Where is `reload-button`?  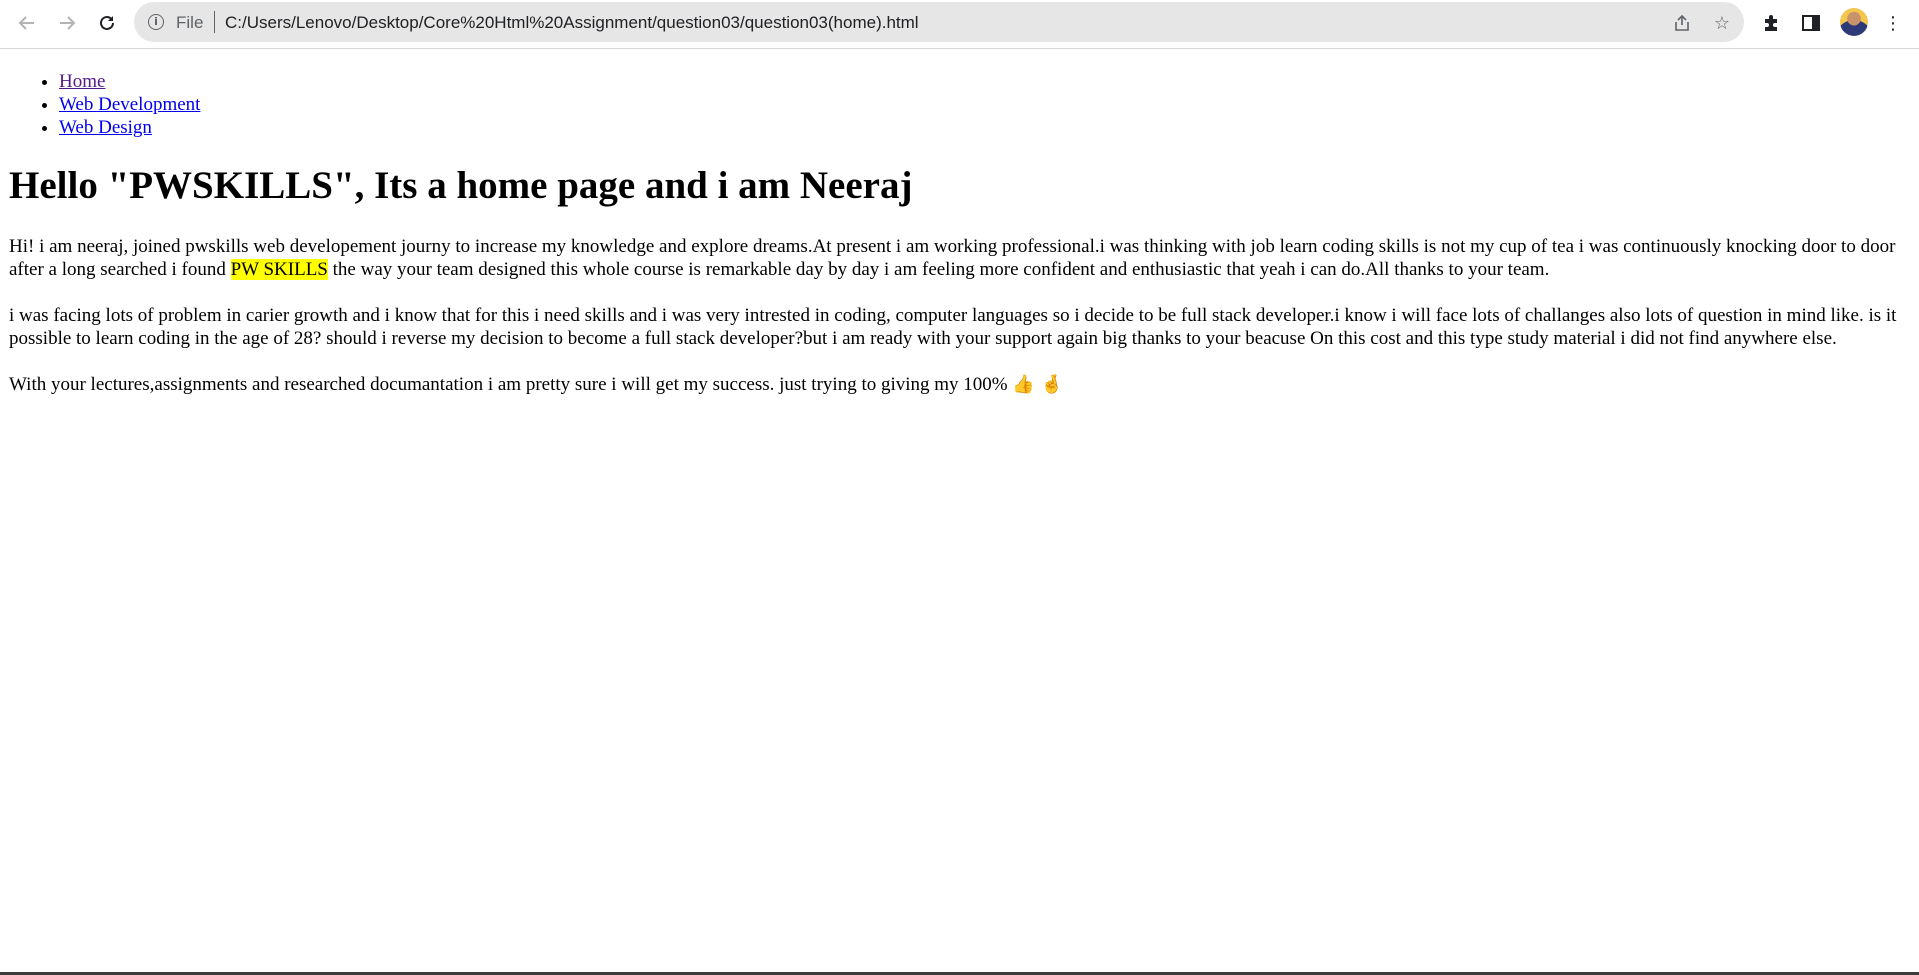 reload-button is located at coordinates (107, 23).